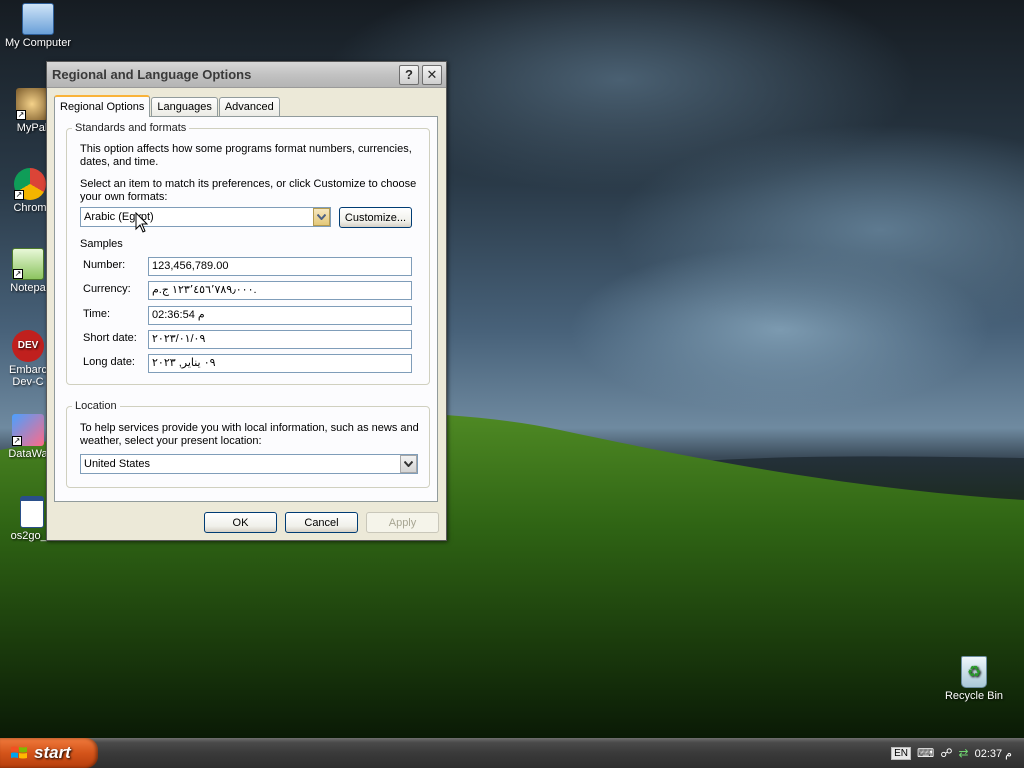 This screenshot has height=768, width=1024. Describe the element at coordinates (402, 522) in the screenshot. I see `apply-button: Apply` at that location.